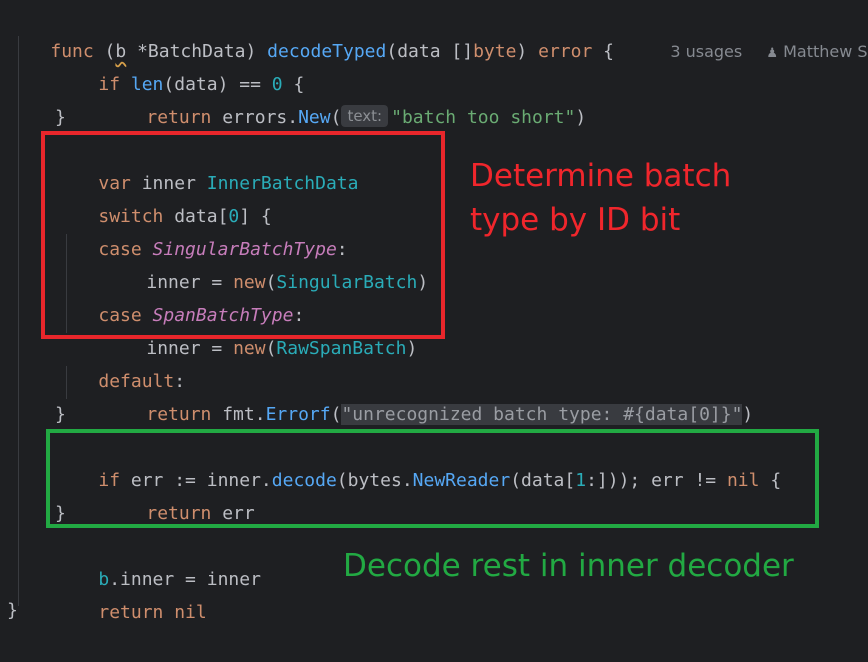 This screenshot has width=868, height=662. I want to click on parameter-hint: text:, so click(365, 116).